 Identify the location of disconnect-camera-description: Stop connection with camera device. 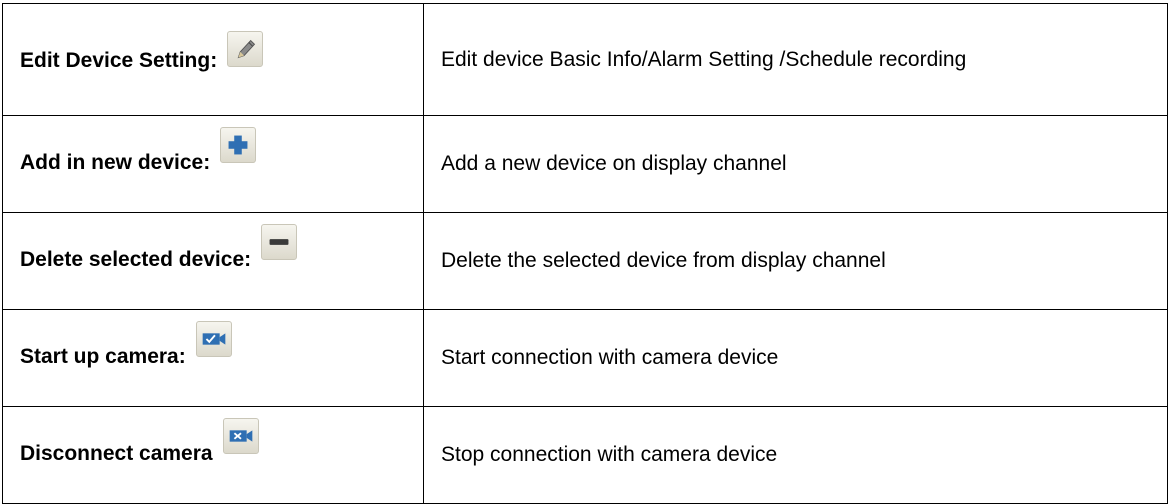
(609, 454).